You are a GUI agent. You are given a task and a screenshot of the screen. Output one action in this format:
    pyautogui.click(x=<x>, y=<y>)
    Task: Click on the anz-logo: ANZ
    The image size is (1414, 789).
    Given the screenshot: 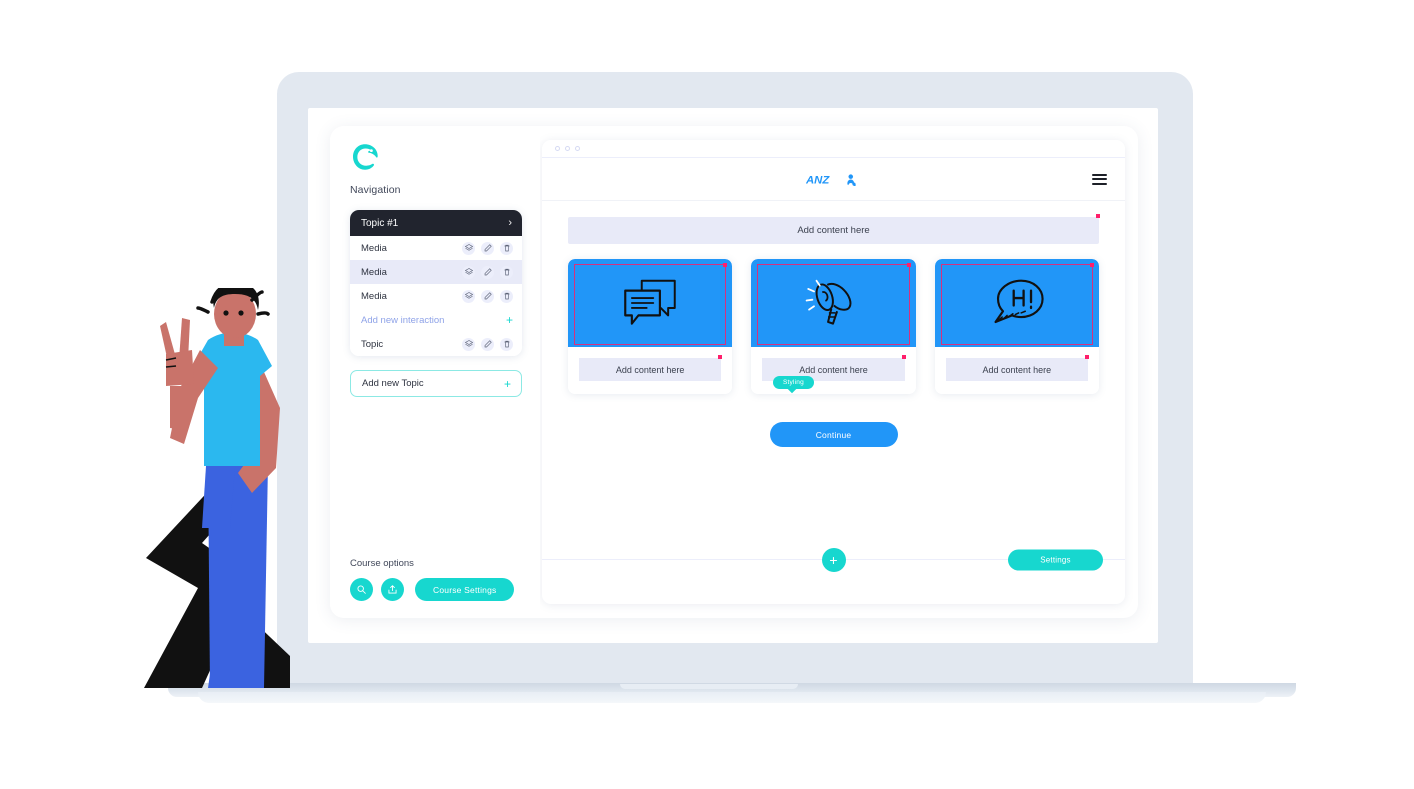 What is the action you would take?
    pyautogui.click(x=833, y=179)
    